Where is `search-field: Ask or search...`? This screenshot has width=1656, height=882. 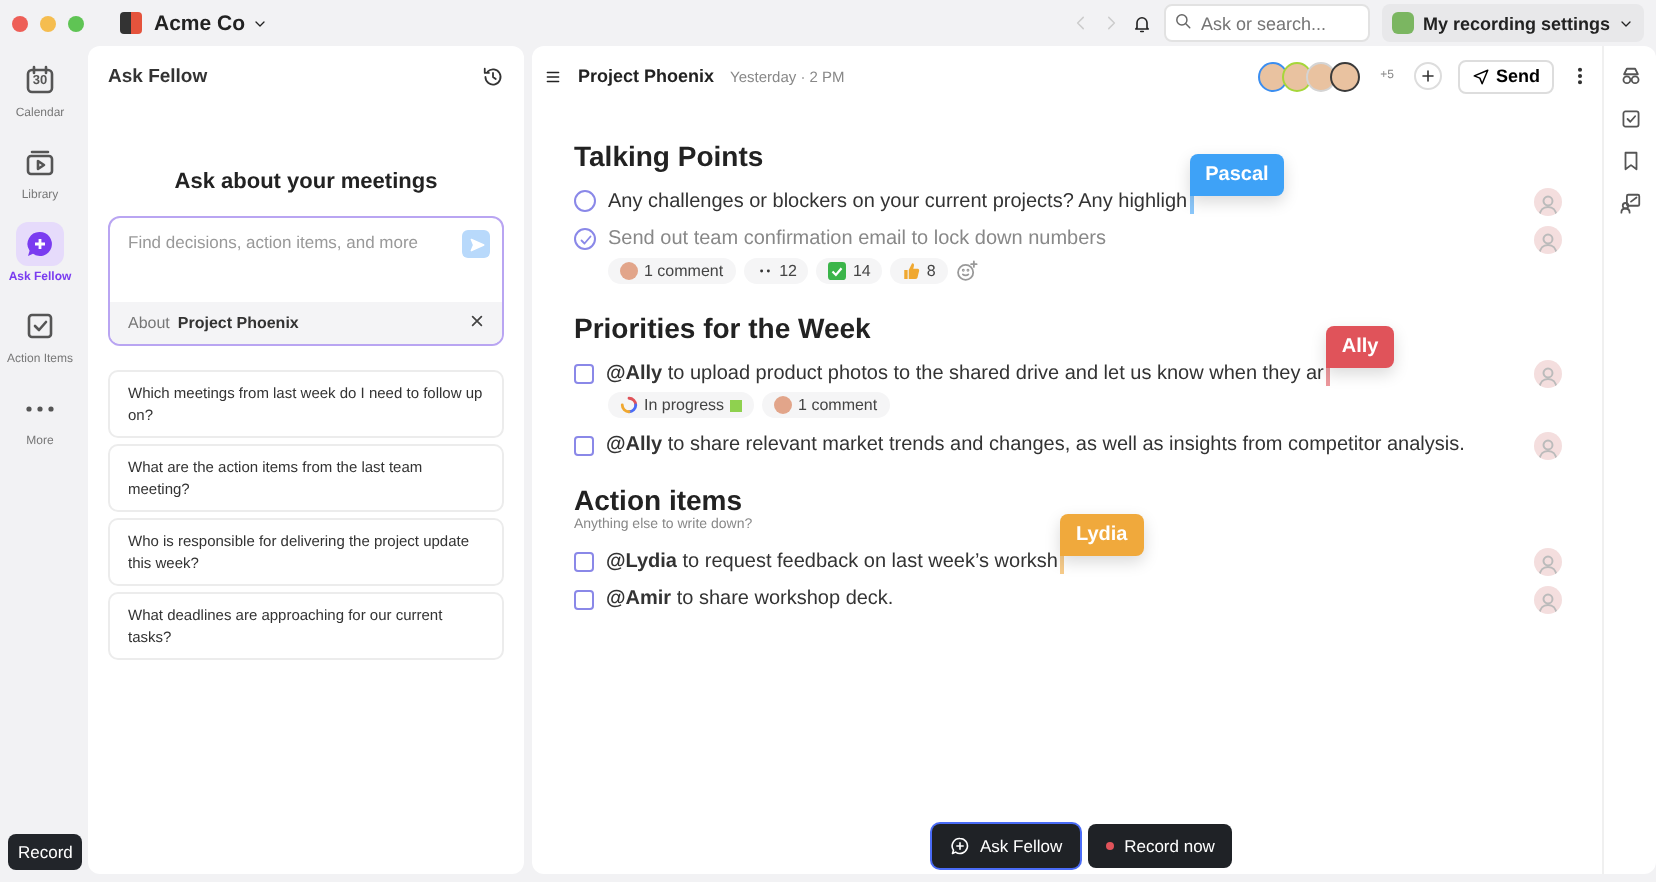
search-field: Ask or search... is located at coordinates (1267, 23).